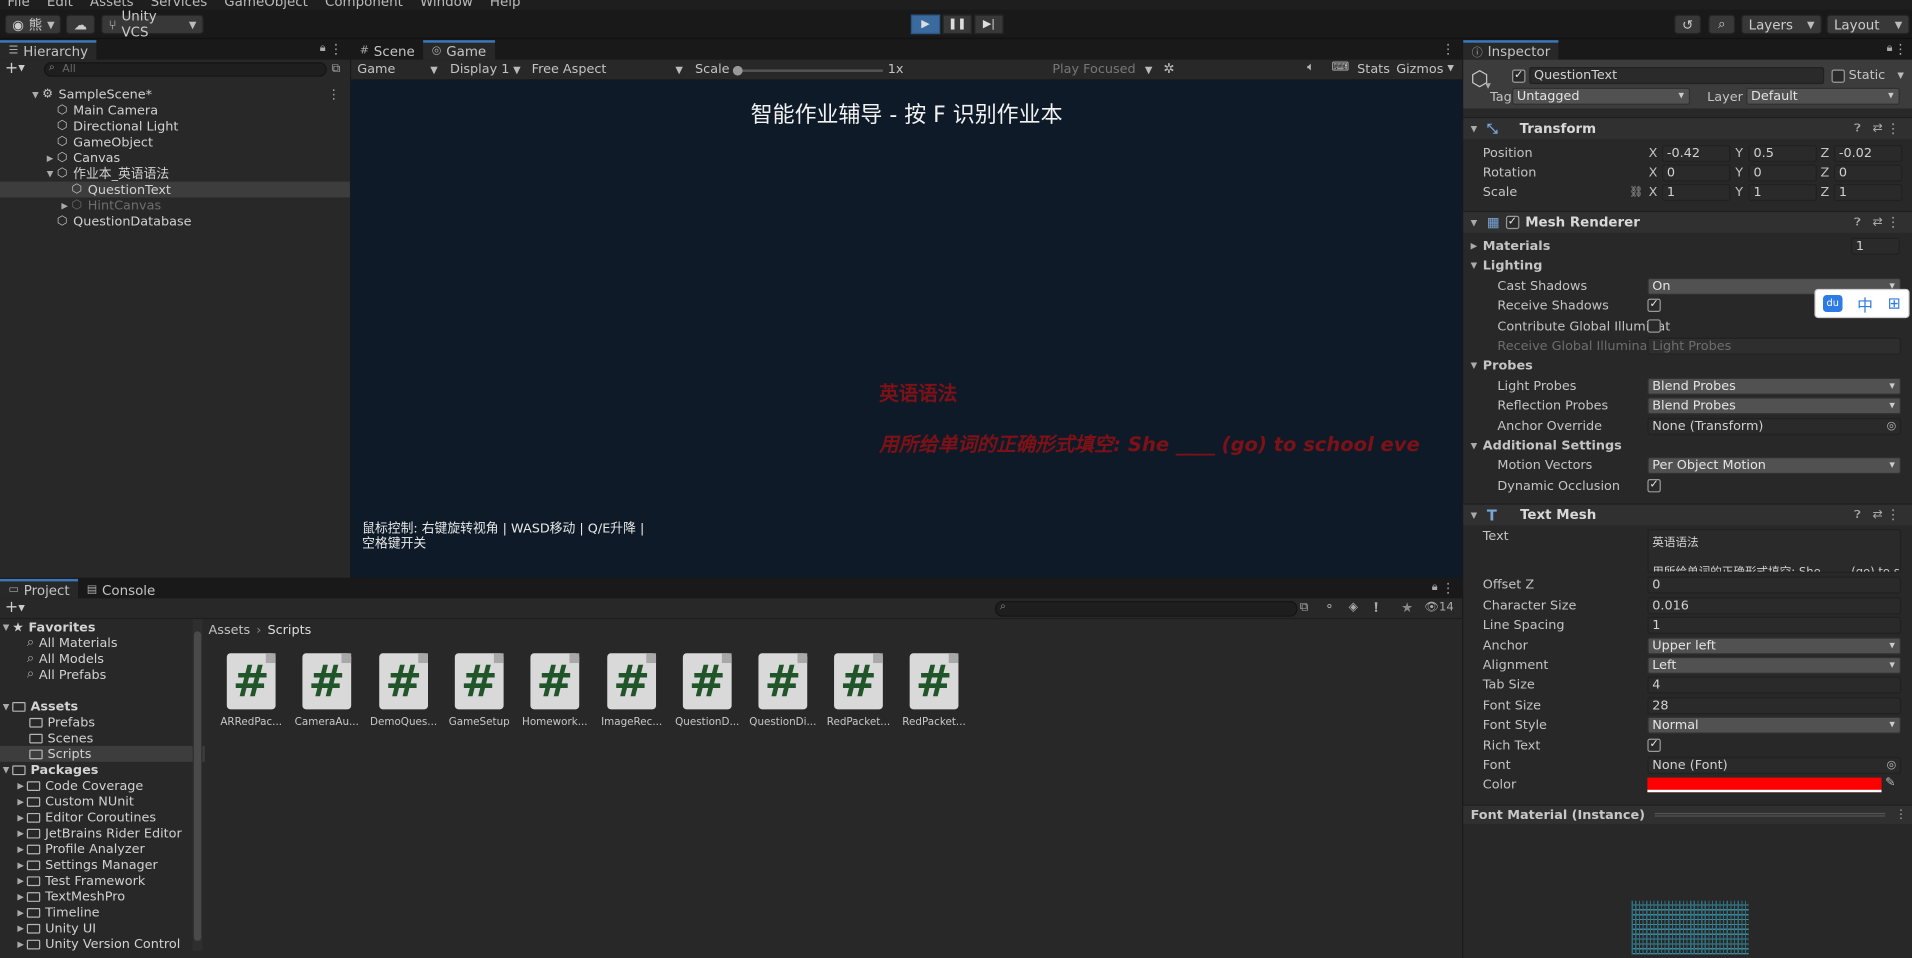 The width and height of the screenshot is (1912, 958). Describe the element at coordinates (102, 675) in the screenshot. I see `favorite-item: ⌕ All Prefabs` at that location.